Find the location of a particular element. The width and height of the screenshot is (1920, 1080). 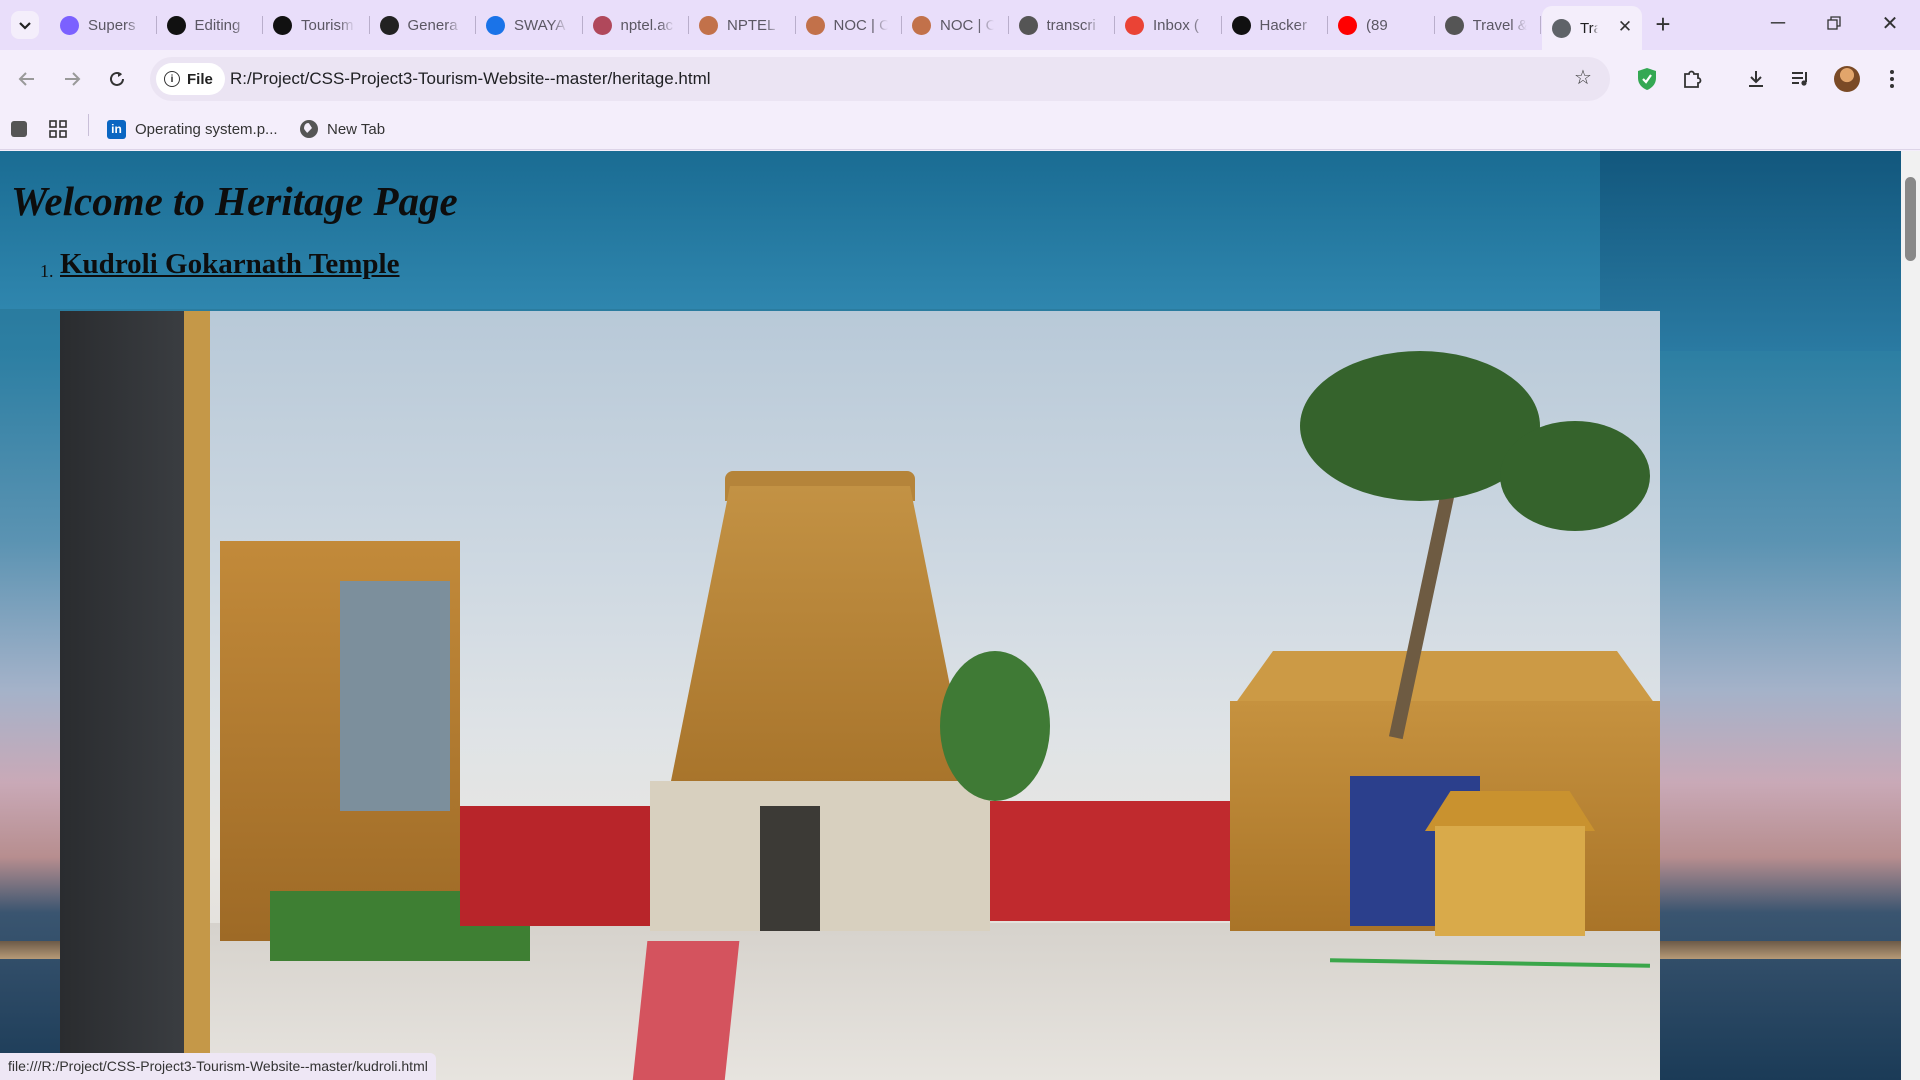

tab-title: Editing is located at coordinates (217, 25).